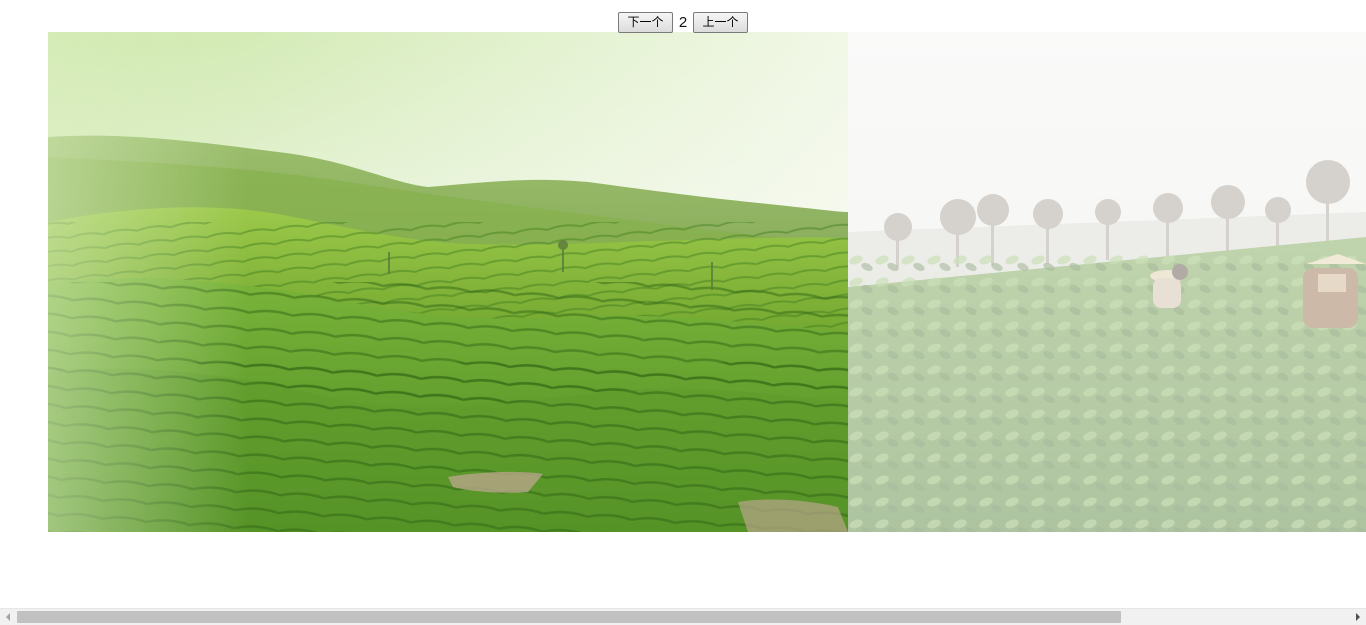 This screenshot has width=1366, height=625. What do you see at coordinates (569, 617) in the screenshot?
I see `scrollbar-thumb` at bounding box center [569, 617].